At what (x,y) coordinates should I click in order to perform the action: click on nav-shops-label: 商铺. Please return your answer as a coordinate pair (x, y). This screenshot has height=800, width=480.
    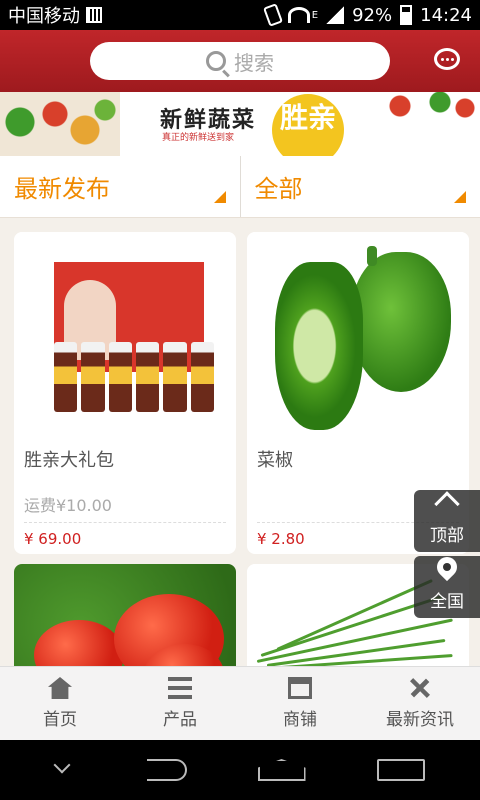
    Looking at the image, I should click on (300, 720).